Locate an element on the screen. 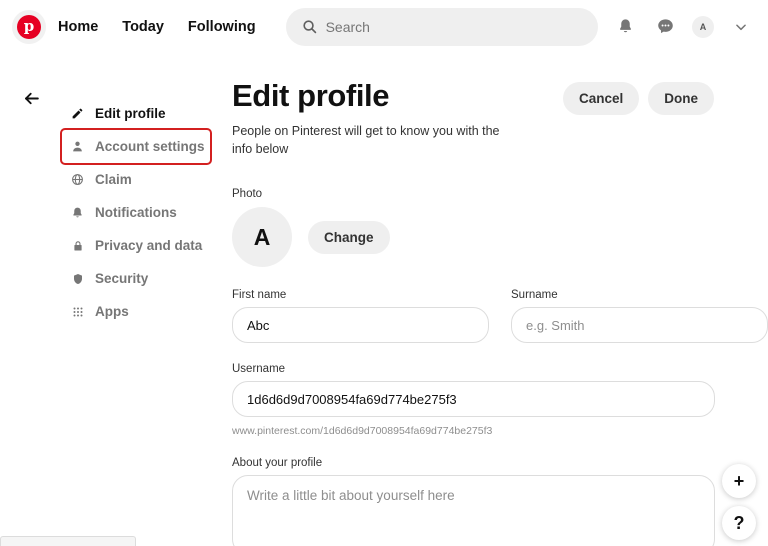 Image resolution: width=768 pixels, height=546 pixels. sidebar-label-notifications: Notifications is located at coordinates (136, 212).